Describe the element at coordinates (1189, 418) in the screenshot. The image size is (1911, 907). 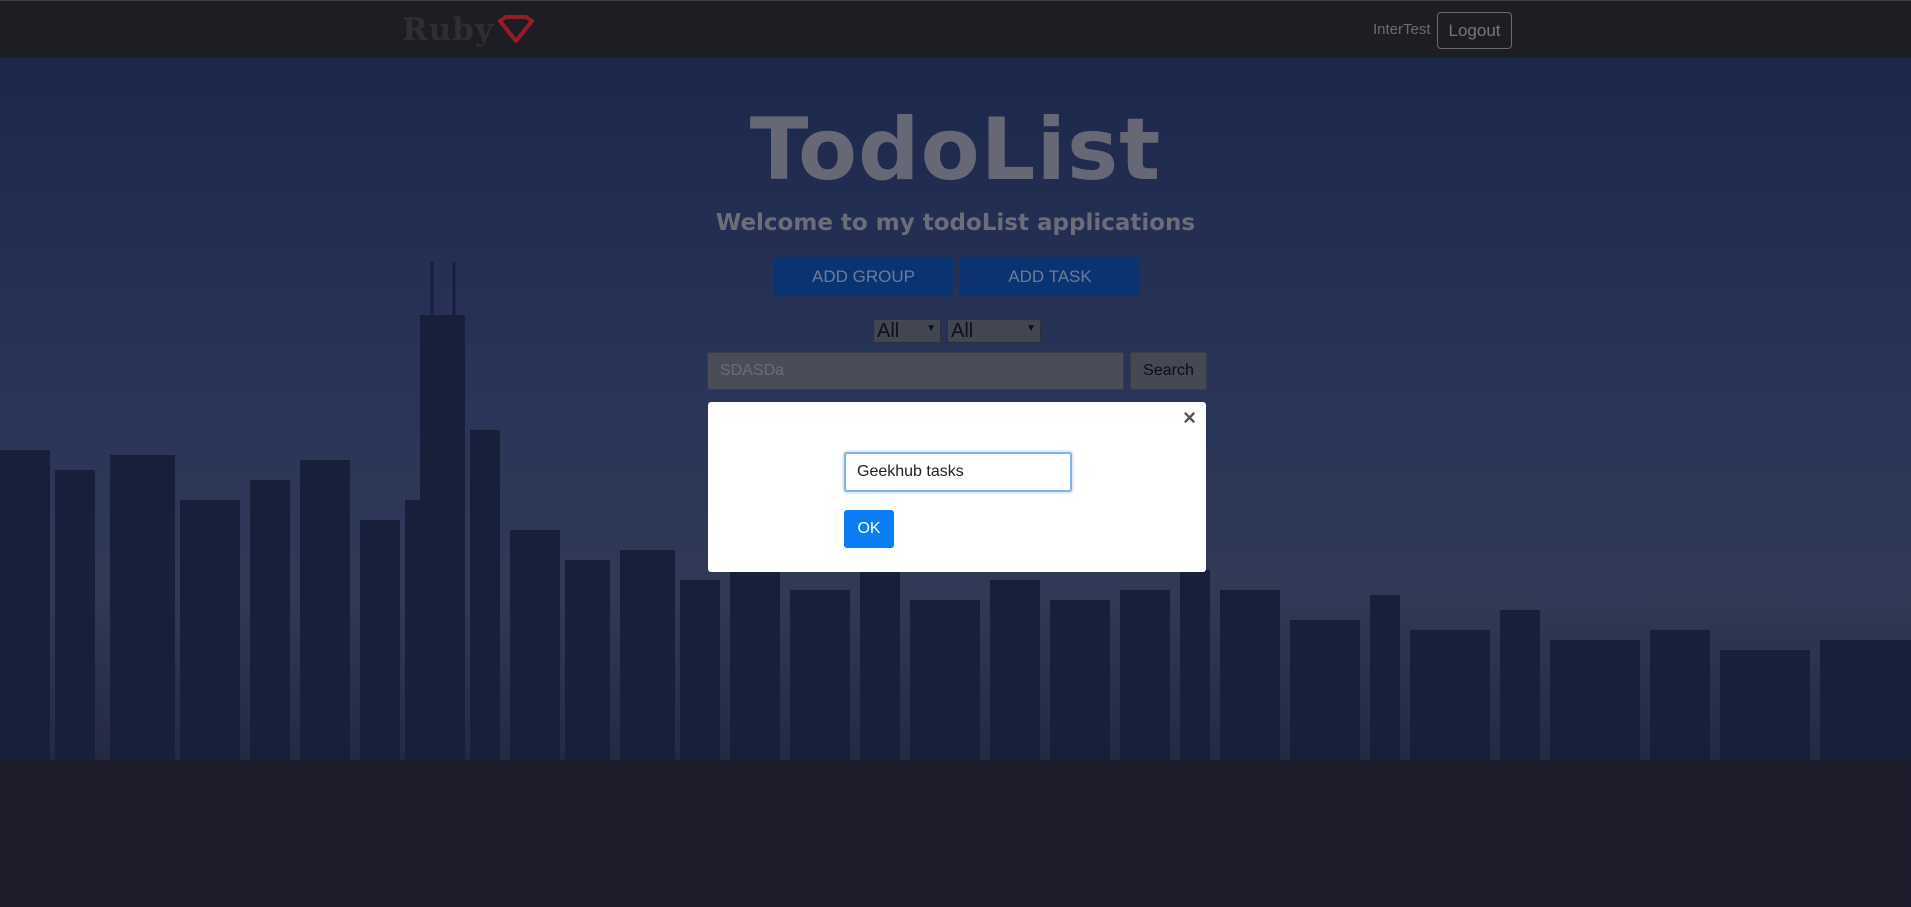
I see `close-icon: ×` at that location.